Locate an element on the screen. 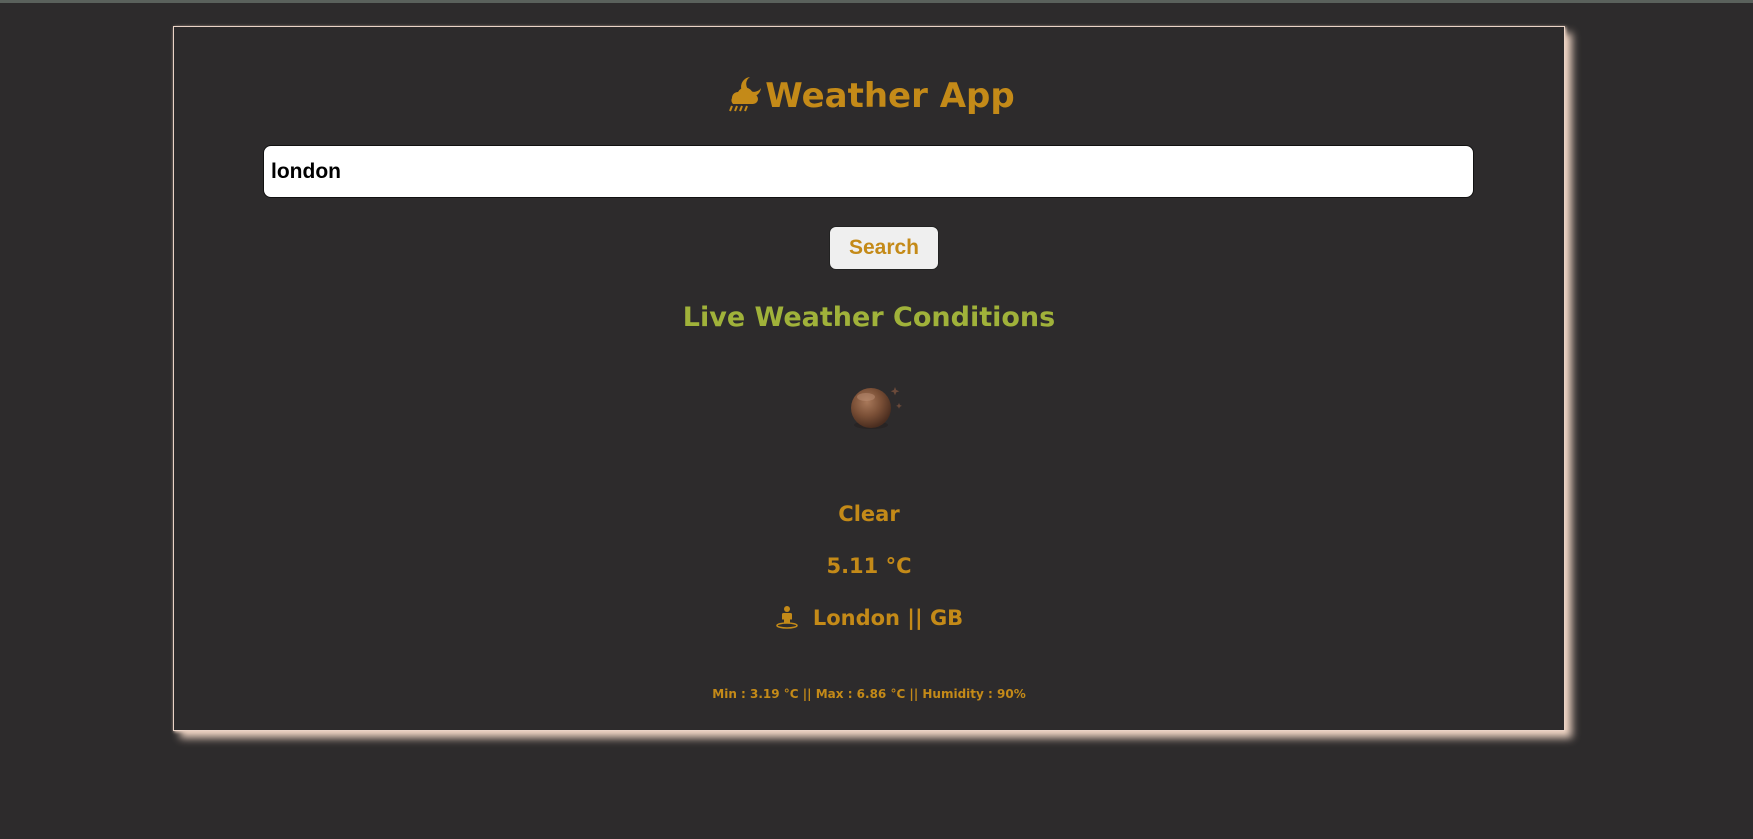  browser-top-strip is located at coordinates (876, 1).